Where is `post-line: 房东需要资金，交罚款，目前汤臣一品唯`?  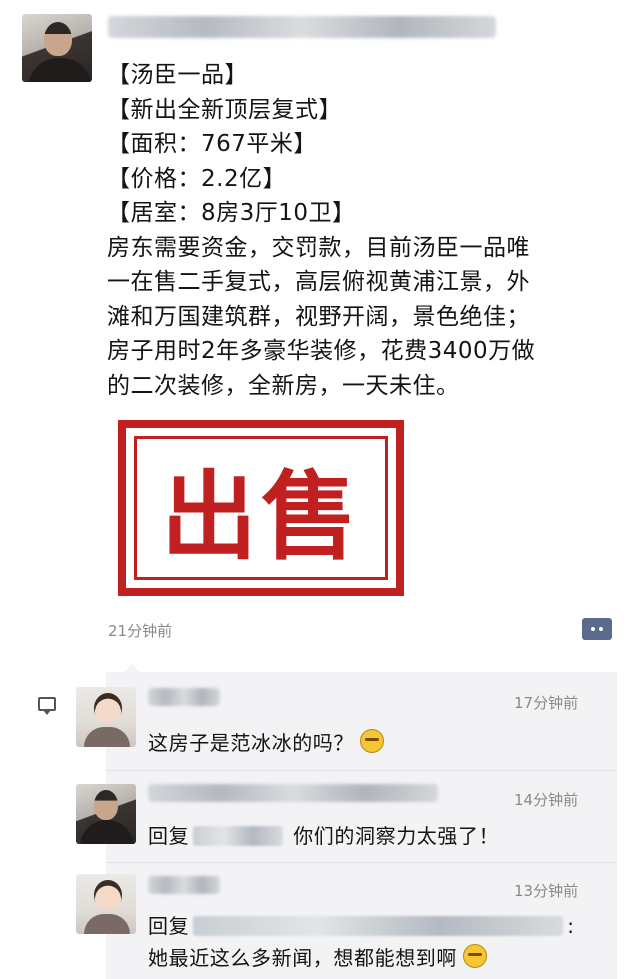 post-line: 房东需要资金，交罚款，目前汤臣一品唯 is located at coordinates (318, 247).